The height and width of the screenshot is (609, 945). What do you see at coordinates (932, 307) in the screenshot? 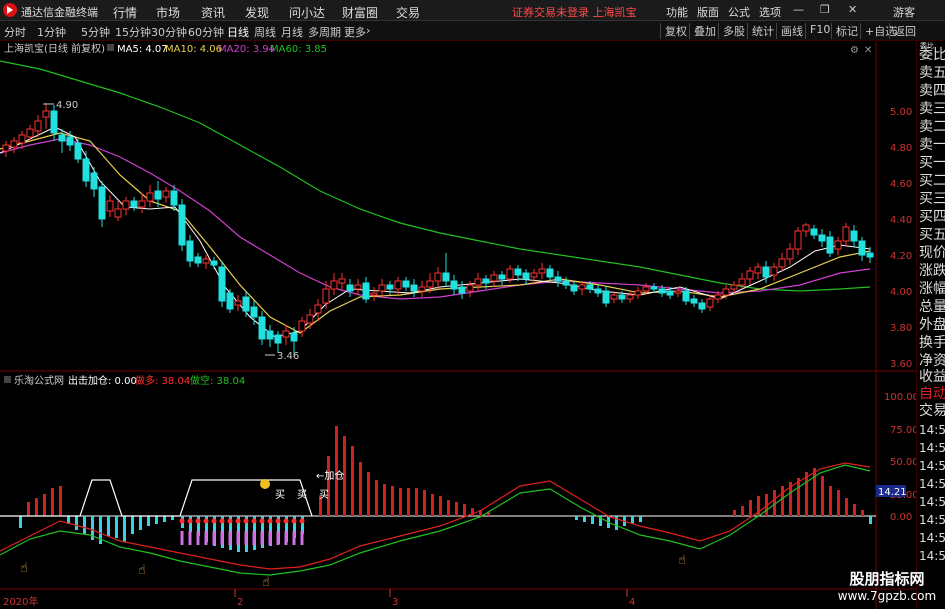
I see `sidebar-item-14: 总量` at bounding box center [932, 307].